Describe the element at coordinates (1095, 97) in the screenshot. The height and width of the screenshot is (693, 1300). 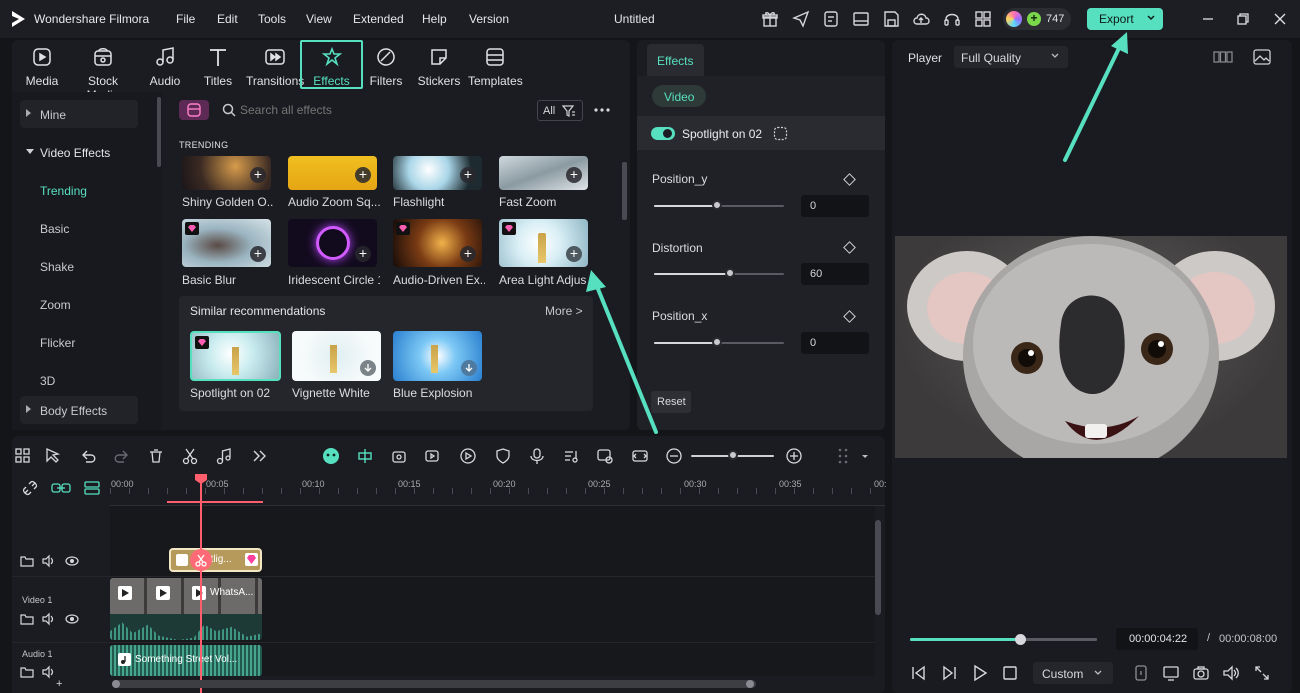
I see `arrow-to-export` at that location.